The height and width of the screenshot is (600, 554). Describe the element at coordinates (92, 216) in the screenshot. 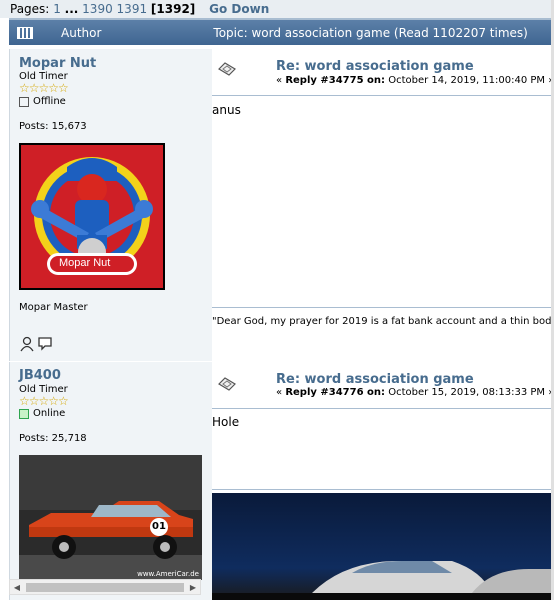

I see `avatar: Mopar Nut` at that location.